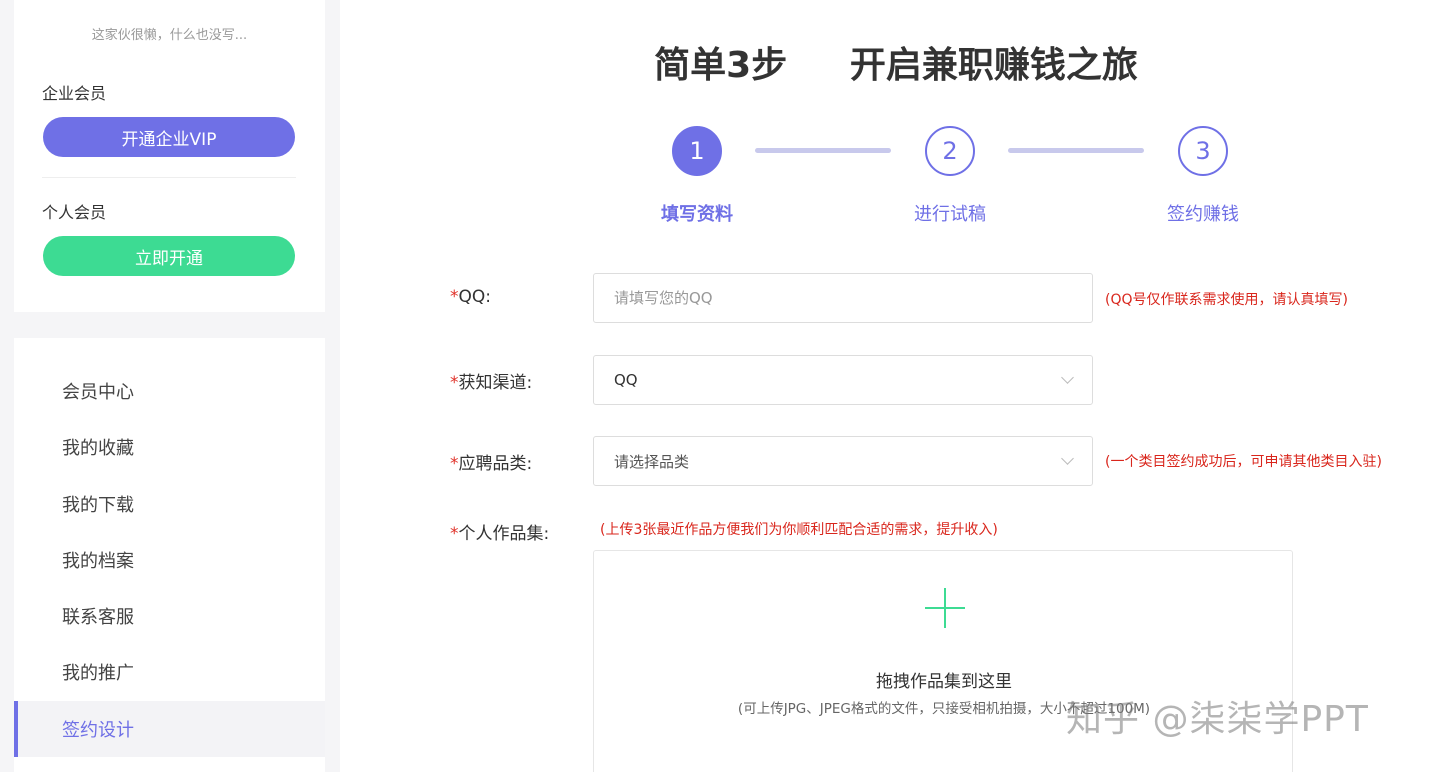 The image size is (1452, 772). Describe the element at coordinates (652, 461) in the screenshot. I see `category-select-value: 请选择品类` at that location.